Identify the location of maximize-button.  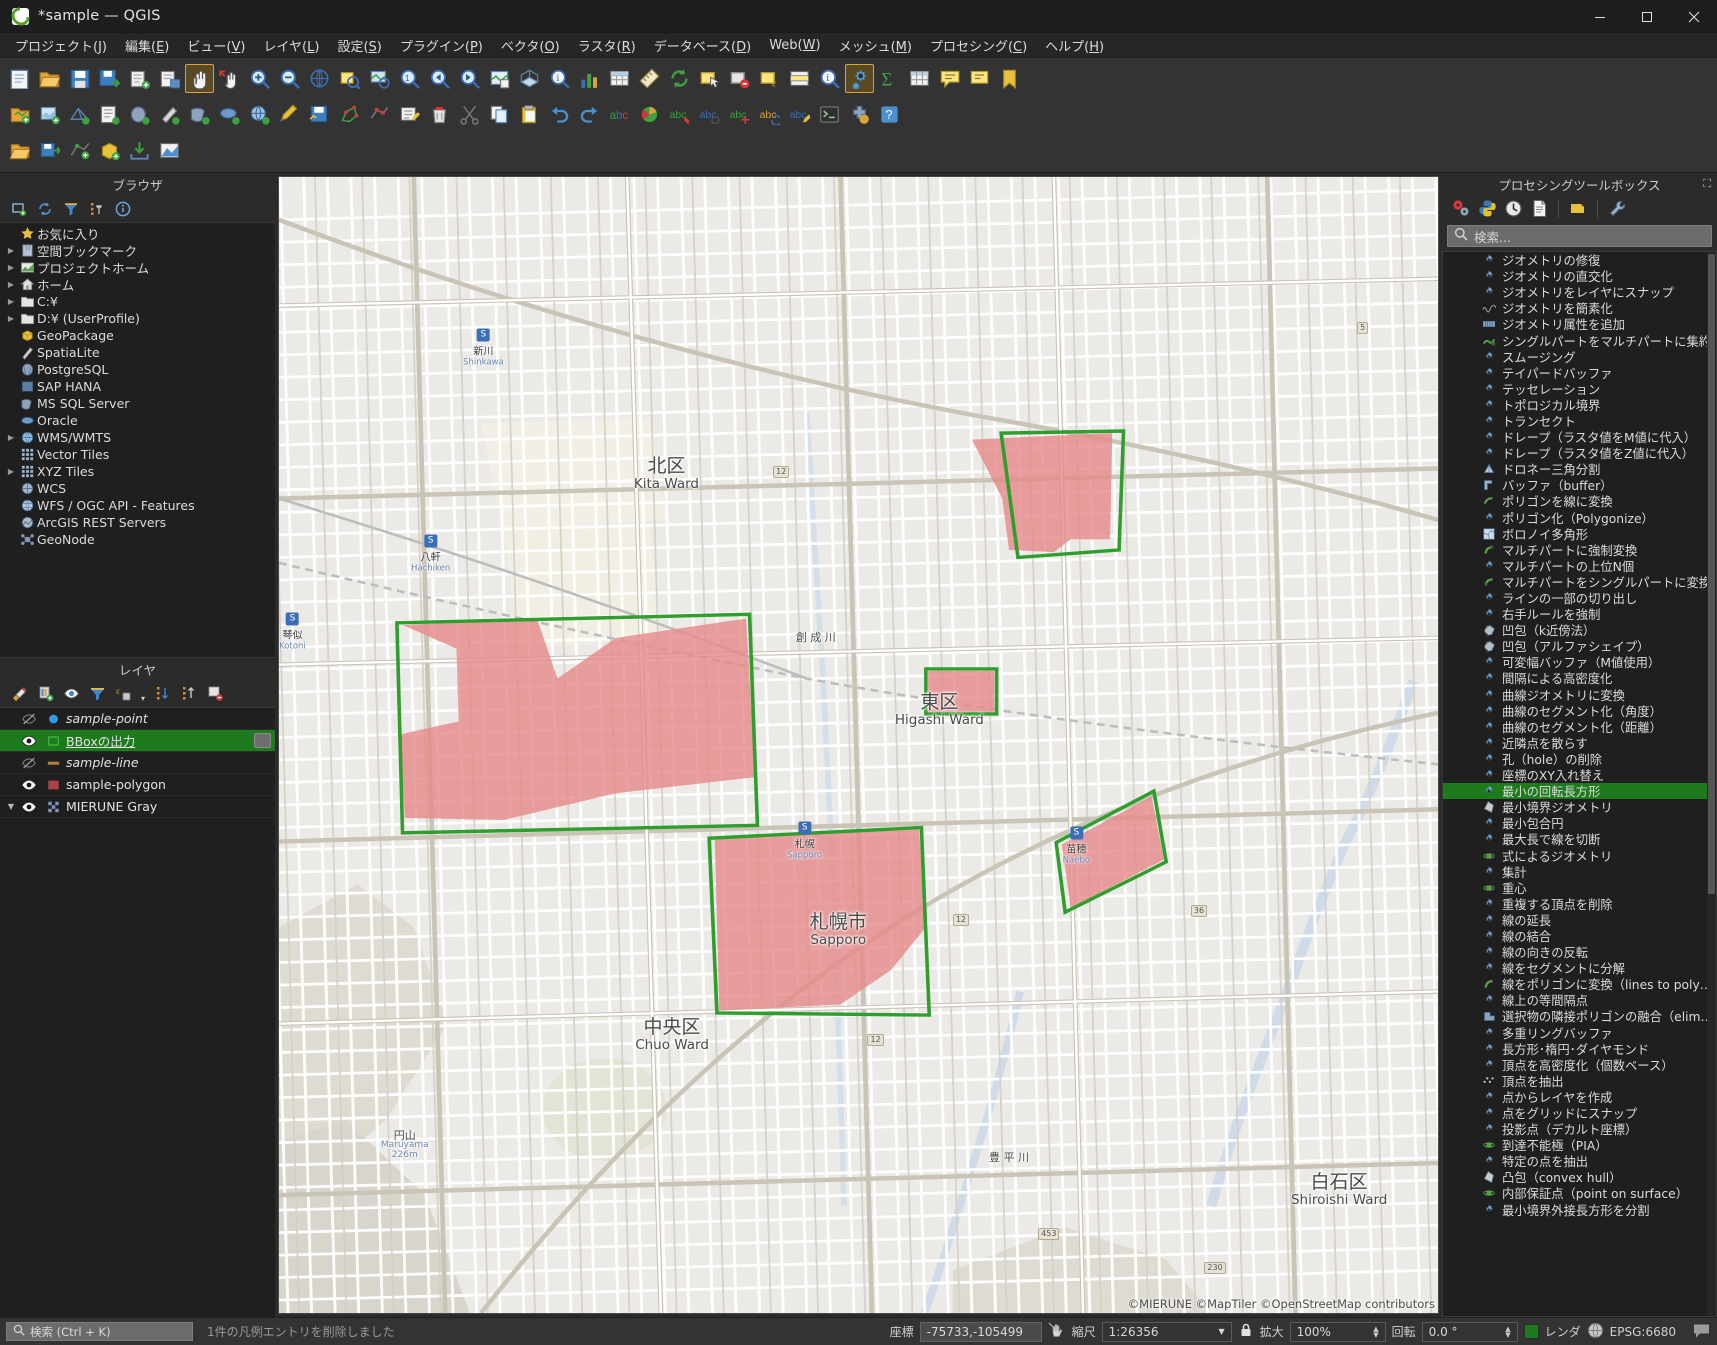
(1646, 16).